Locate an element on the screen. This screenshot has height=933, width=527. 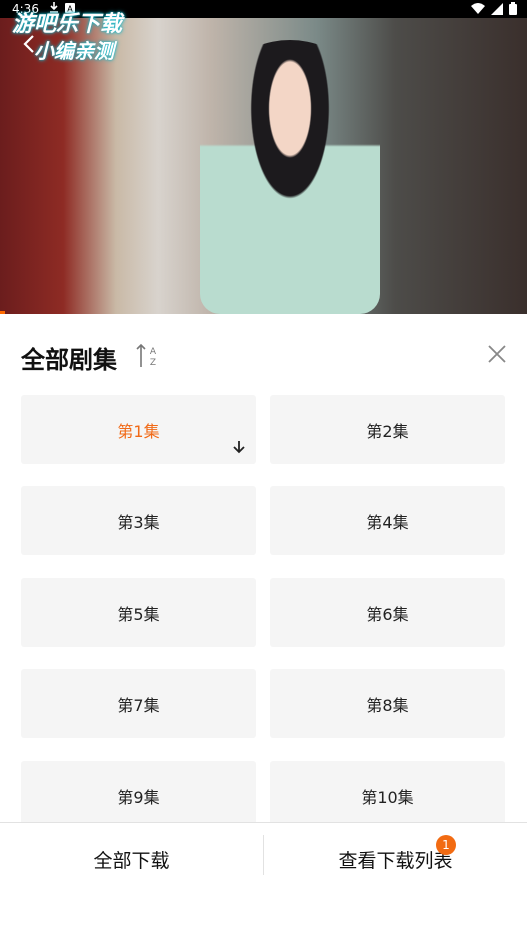
episode-item: 第6集 is located at coordinates (387, 612).